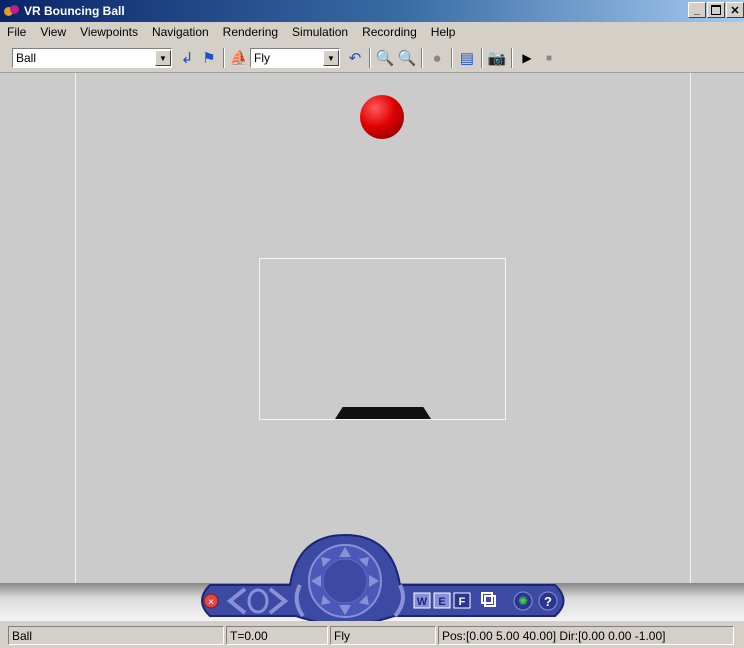 This screenshot has height=648, width=744. What do you see at coordinates (382, 117) in the screenshot?
I see `red-ball` at bounding box center [382, 117].